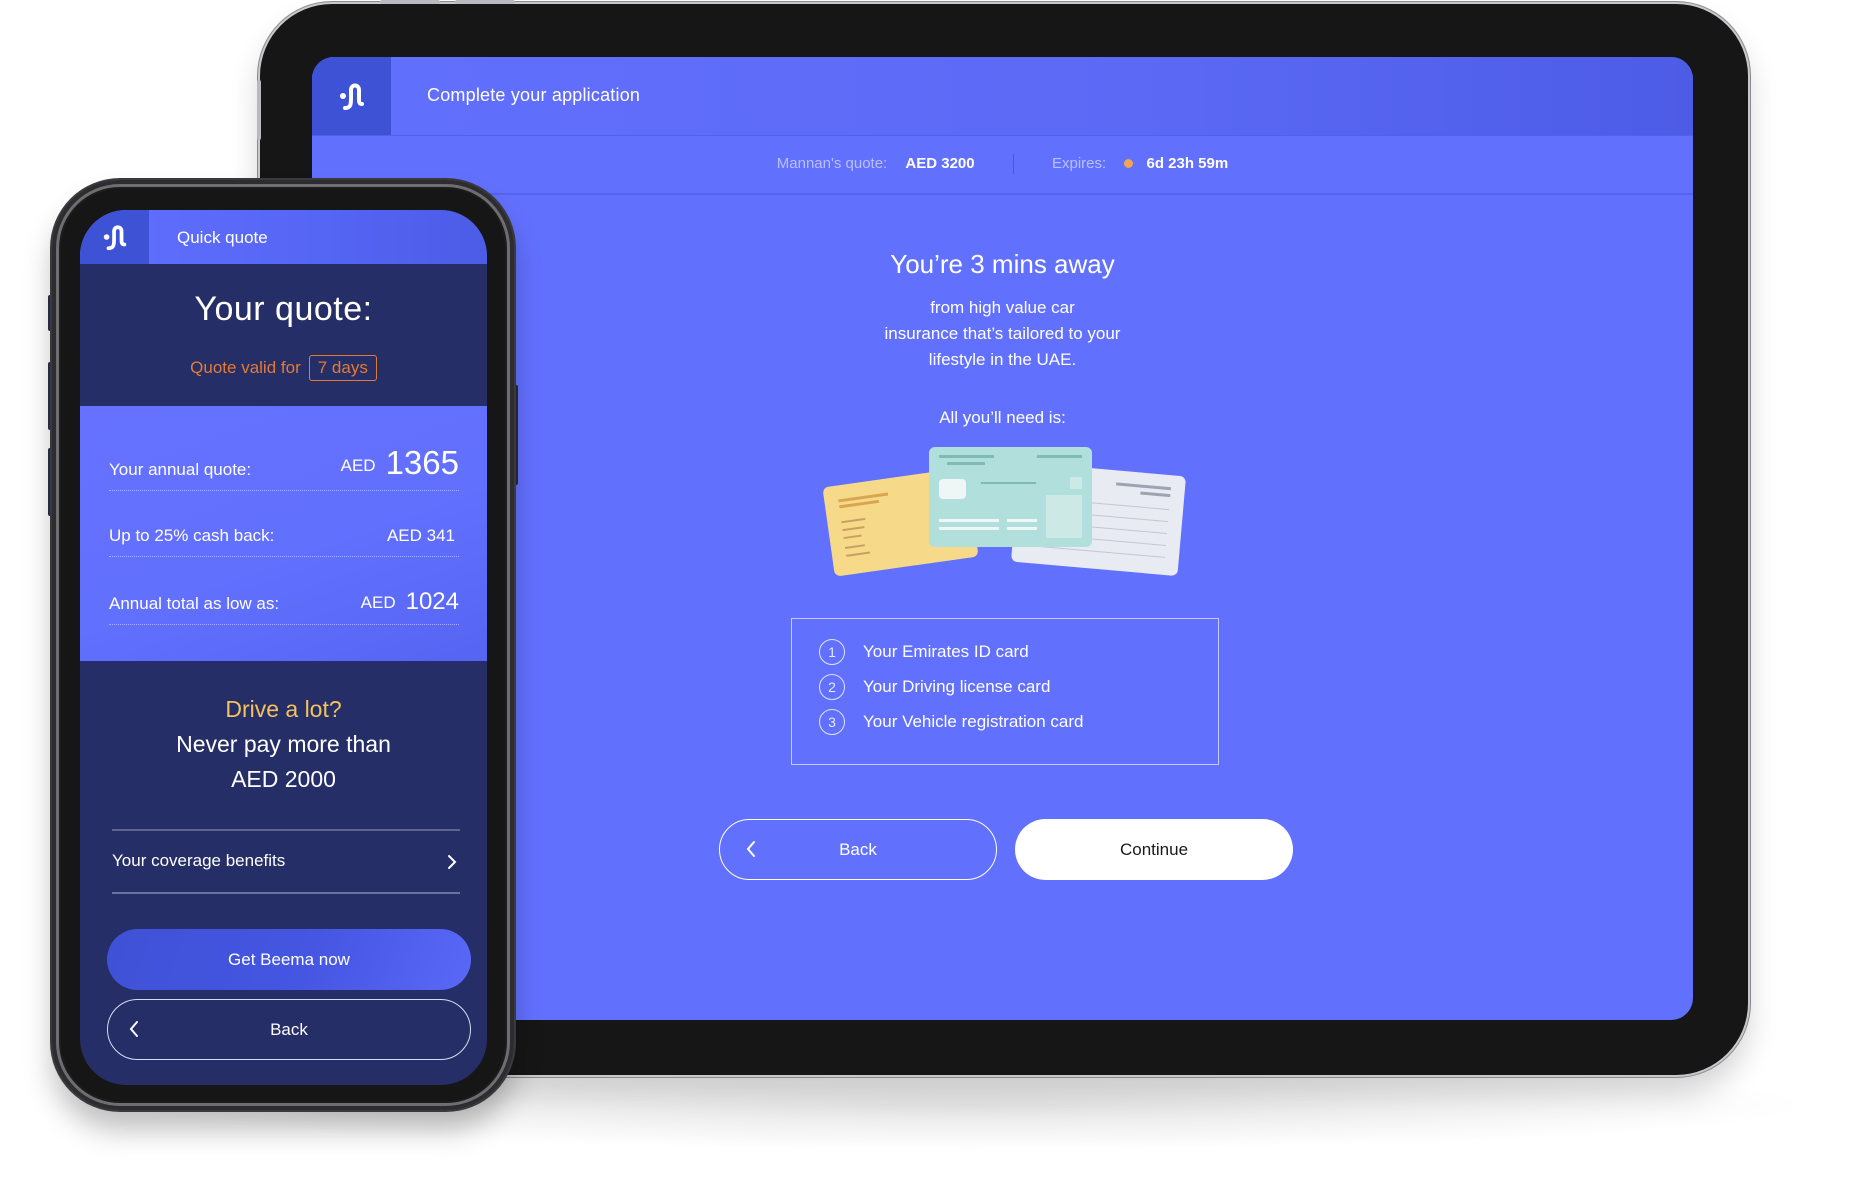 This screenshot has height=1177, width=1859. What do you see at coordinates (283, 709) in the screenshot?
I see `promo-question: Drive a lot?` at bounding box center [283, 709].